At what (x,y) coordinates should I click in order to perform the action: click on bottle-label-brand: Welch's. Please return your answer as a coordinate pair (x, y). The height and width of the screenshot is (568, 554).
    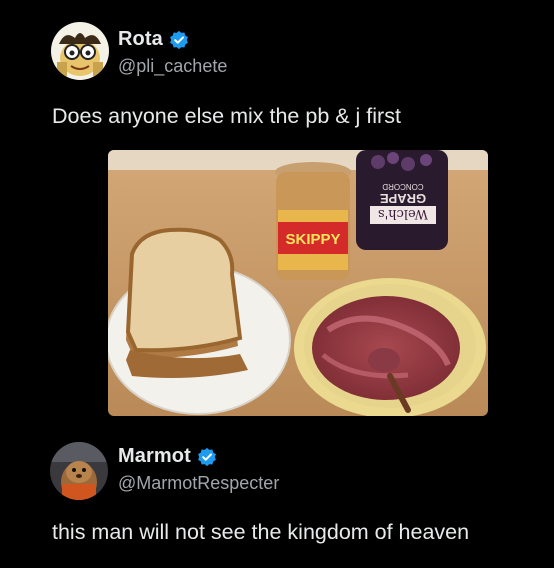
    Looking at the image, I should click on (403, 213).